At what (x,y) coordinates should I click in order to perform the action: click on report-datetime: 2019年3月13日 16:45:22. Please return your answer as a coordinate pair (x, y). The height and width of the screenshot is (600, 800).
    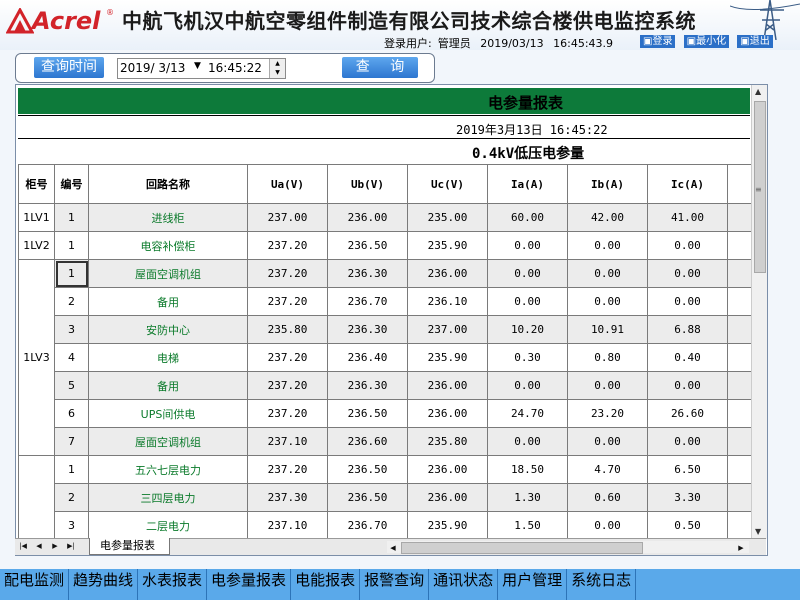
    Looking at the image, I should click on (532, 130).